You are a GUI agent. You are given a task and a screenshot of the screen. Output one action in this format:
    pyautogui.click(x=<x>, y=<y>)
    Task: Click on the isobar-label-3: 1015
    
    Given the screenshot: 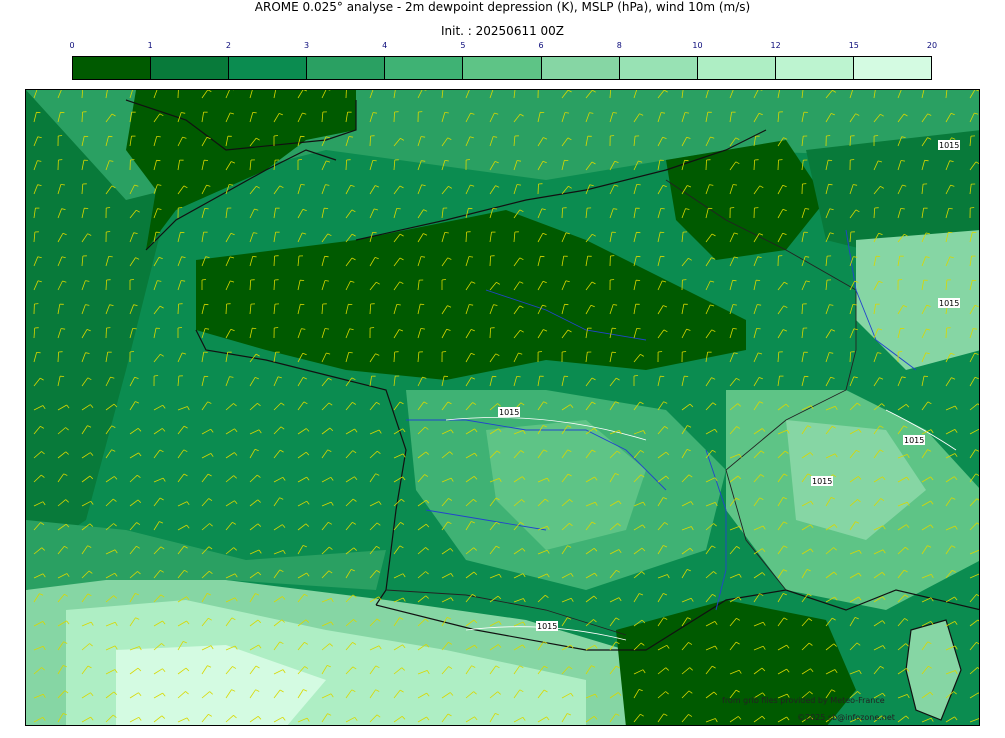 What is the action you would take?
    pyautogui.click(x=914, y=440)
    